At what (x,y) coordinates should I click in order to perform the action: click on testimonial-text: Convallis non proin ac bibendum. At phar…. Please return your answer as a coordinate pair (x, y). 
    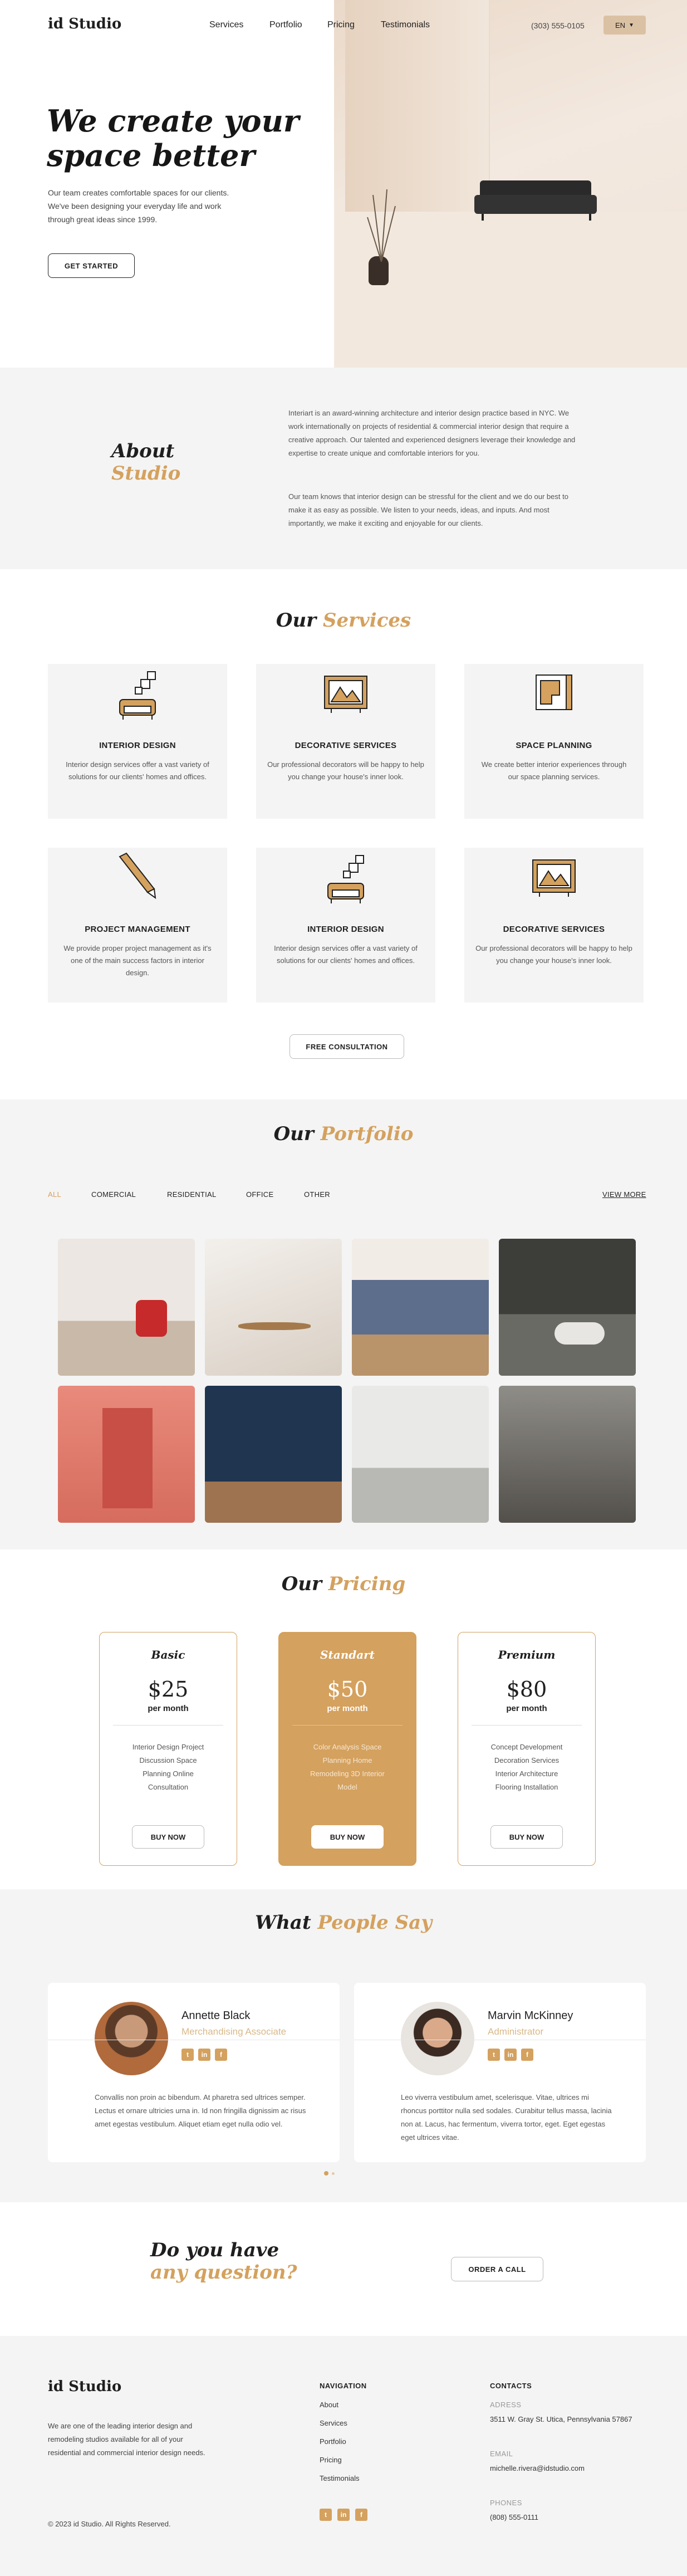
    Looking at the image, I should click on (200, 2110).